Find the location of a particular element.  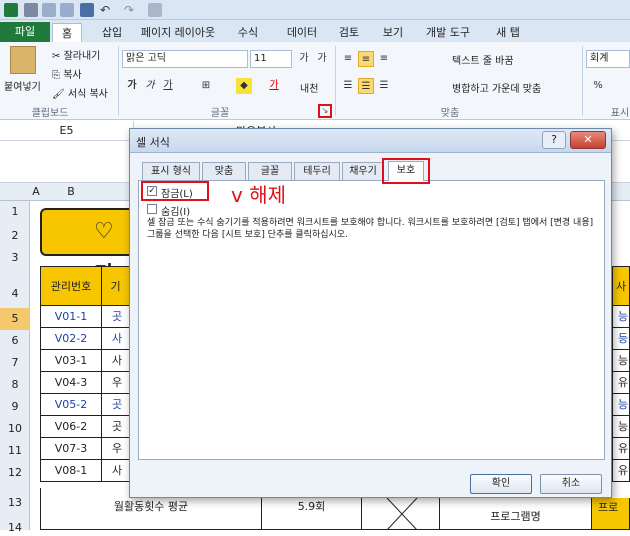

tab-developer: 개발 도구 is located at coordinates (448, 32).